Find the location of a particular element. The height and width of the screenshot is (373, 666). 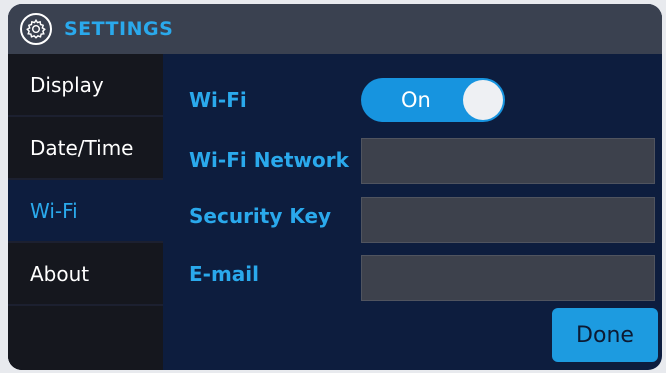

toggle-knob is located at coordinates (483, 100).